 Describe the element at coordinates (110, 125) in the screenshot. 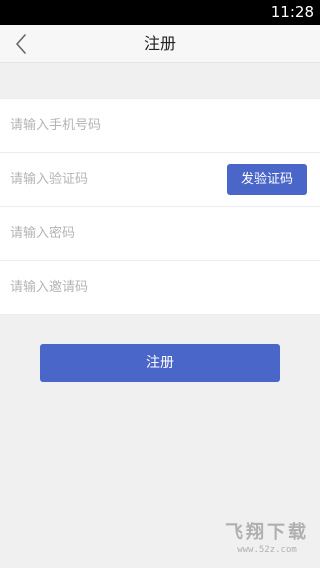

I see `phone-input` at that location.